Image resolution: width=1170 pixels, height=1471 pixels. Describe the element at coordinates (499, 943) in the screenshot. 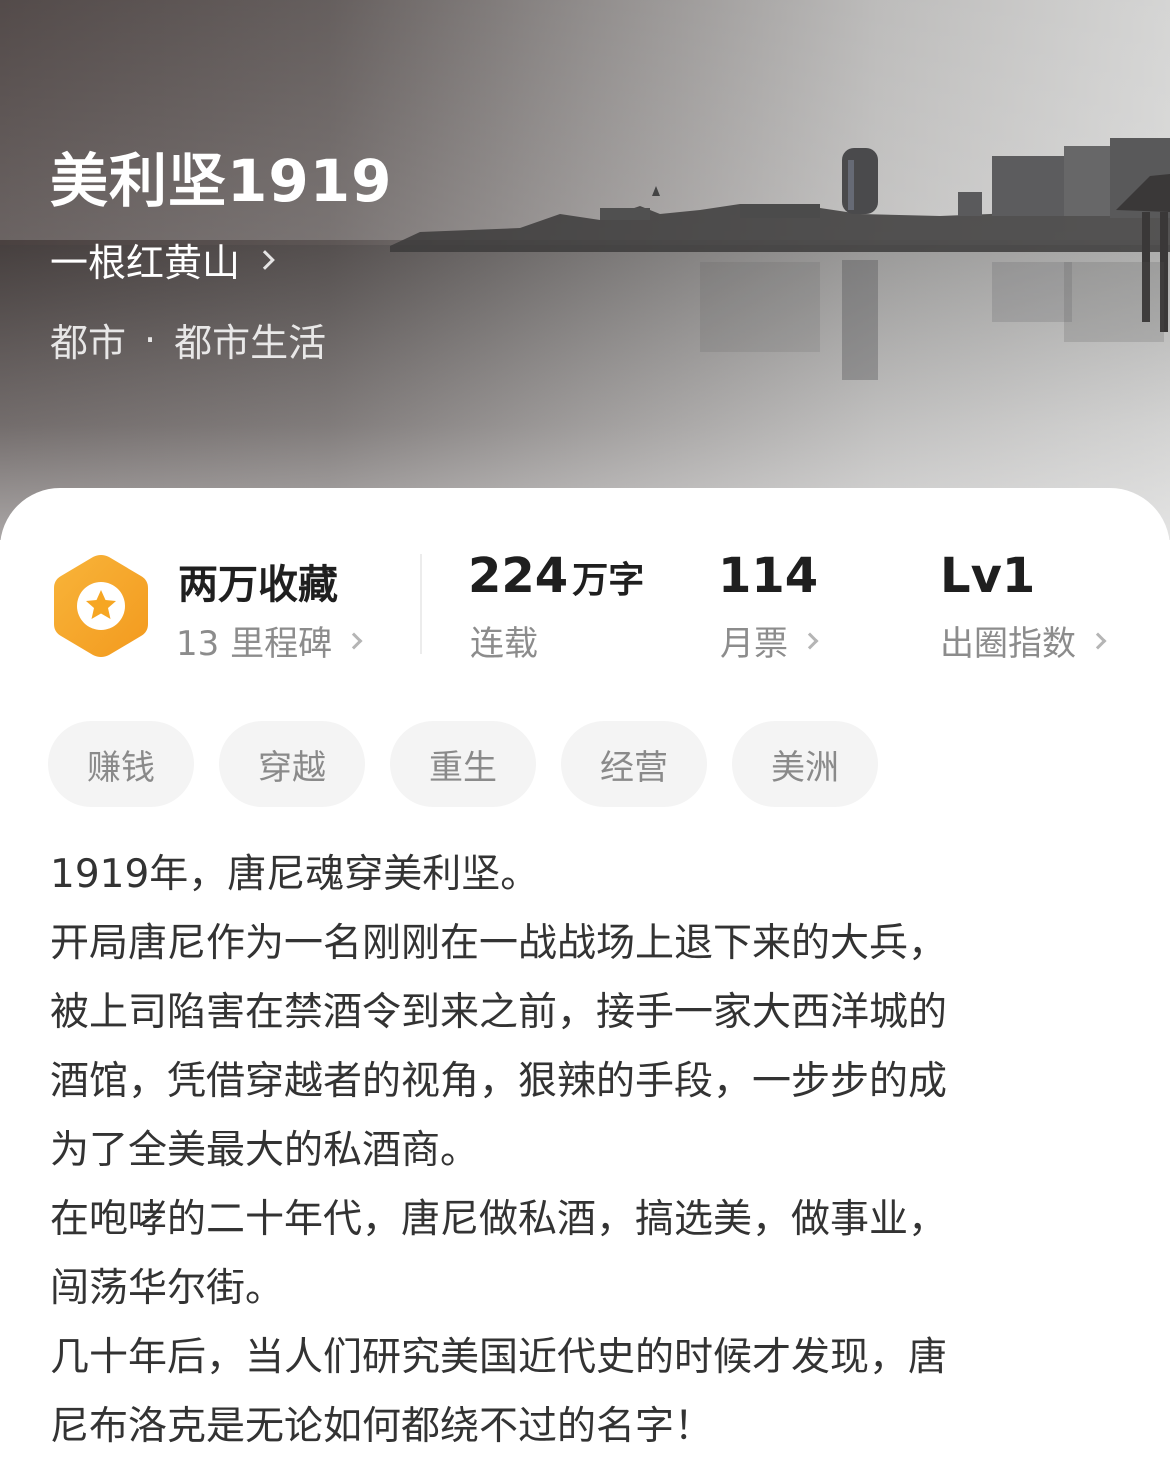

I see `description-line: 开局唐尼作为一名刚刚在一战战场上退下来的大兵，` at that location.